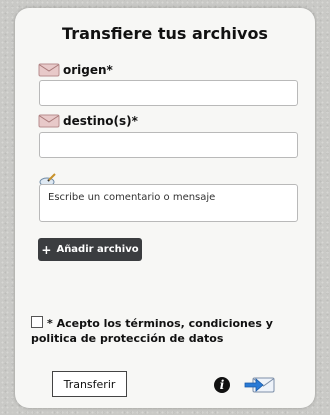 The image size is (330, 415). I want to click on origin-label-text: origen*, so click(88, 70).